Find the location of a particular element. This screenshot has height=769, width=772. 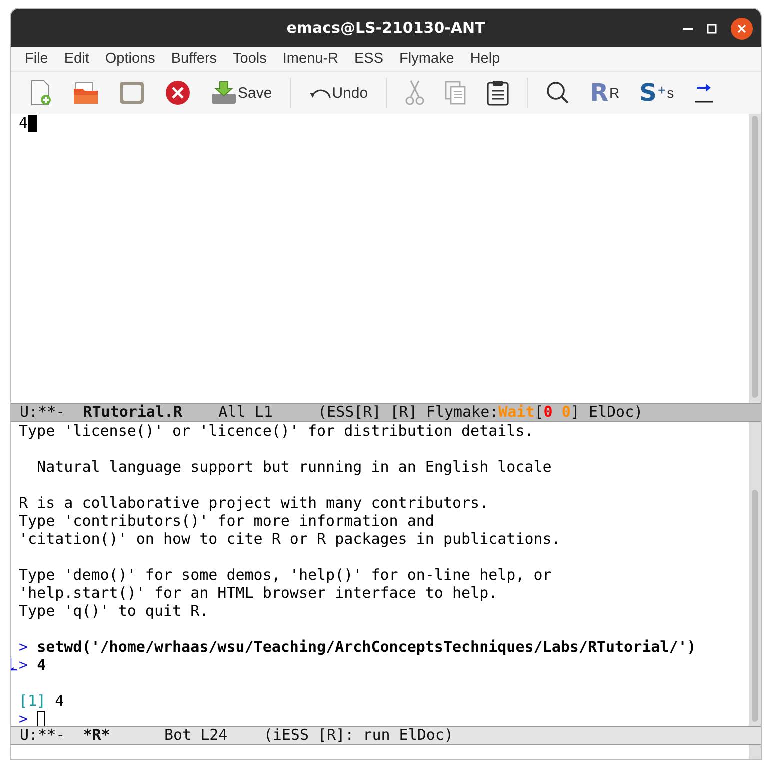

console-output: Natural language support but running in an English locale is located at coordinates (294, 467).